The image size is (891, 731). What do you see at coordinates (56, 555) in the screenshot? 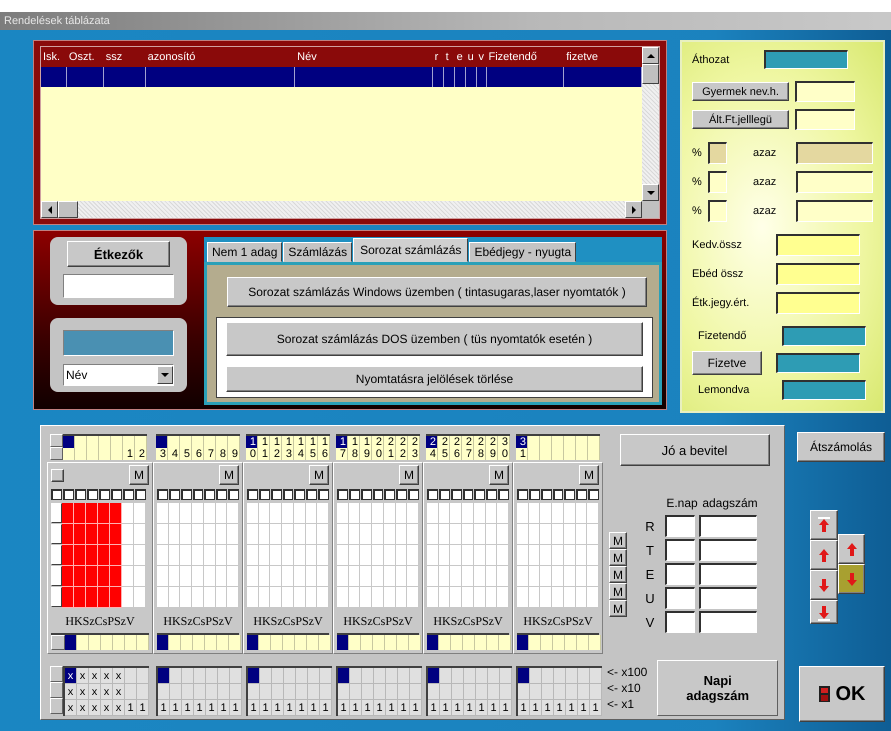
I see `row-button` at bounding box center [56, 555].